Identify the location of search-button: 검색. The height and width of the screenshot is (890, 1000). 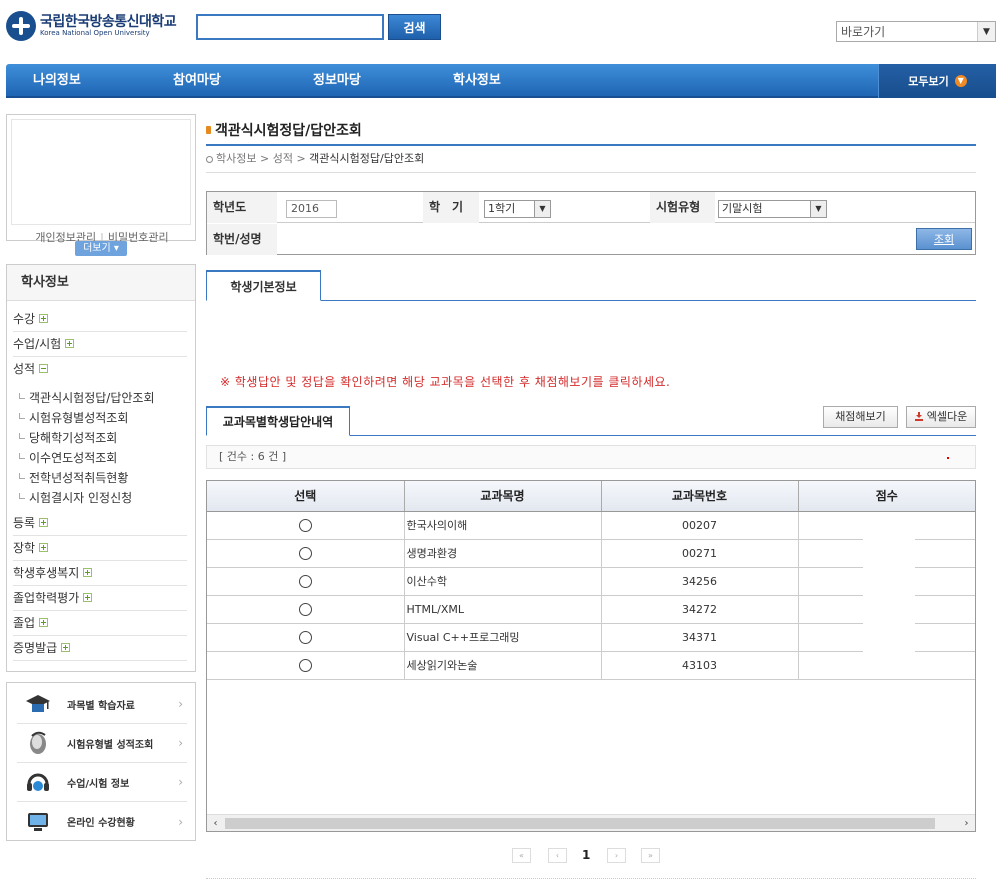
(414, 27).